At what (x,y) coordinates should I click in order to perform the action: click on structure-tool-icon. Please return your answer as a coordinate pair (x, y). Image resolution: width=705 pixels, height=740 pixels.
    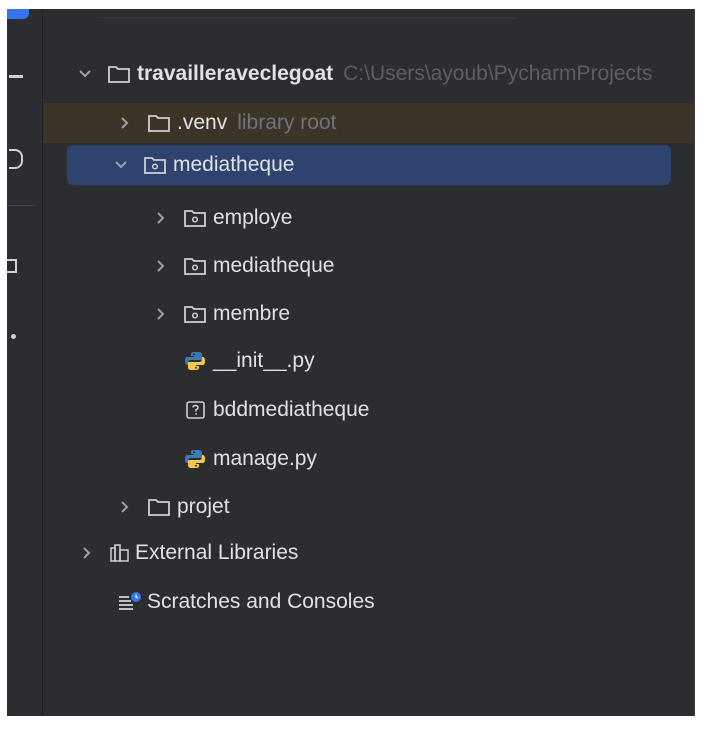
    Looking at the image, I should click on (16, 159).